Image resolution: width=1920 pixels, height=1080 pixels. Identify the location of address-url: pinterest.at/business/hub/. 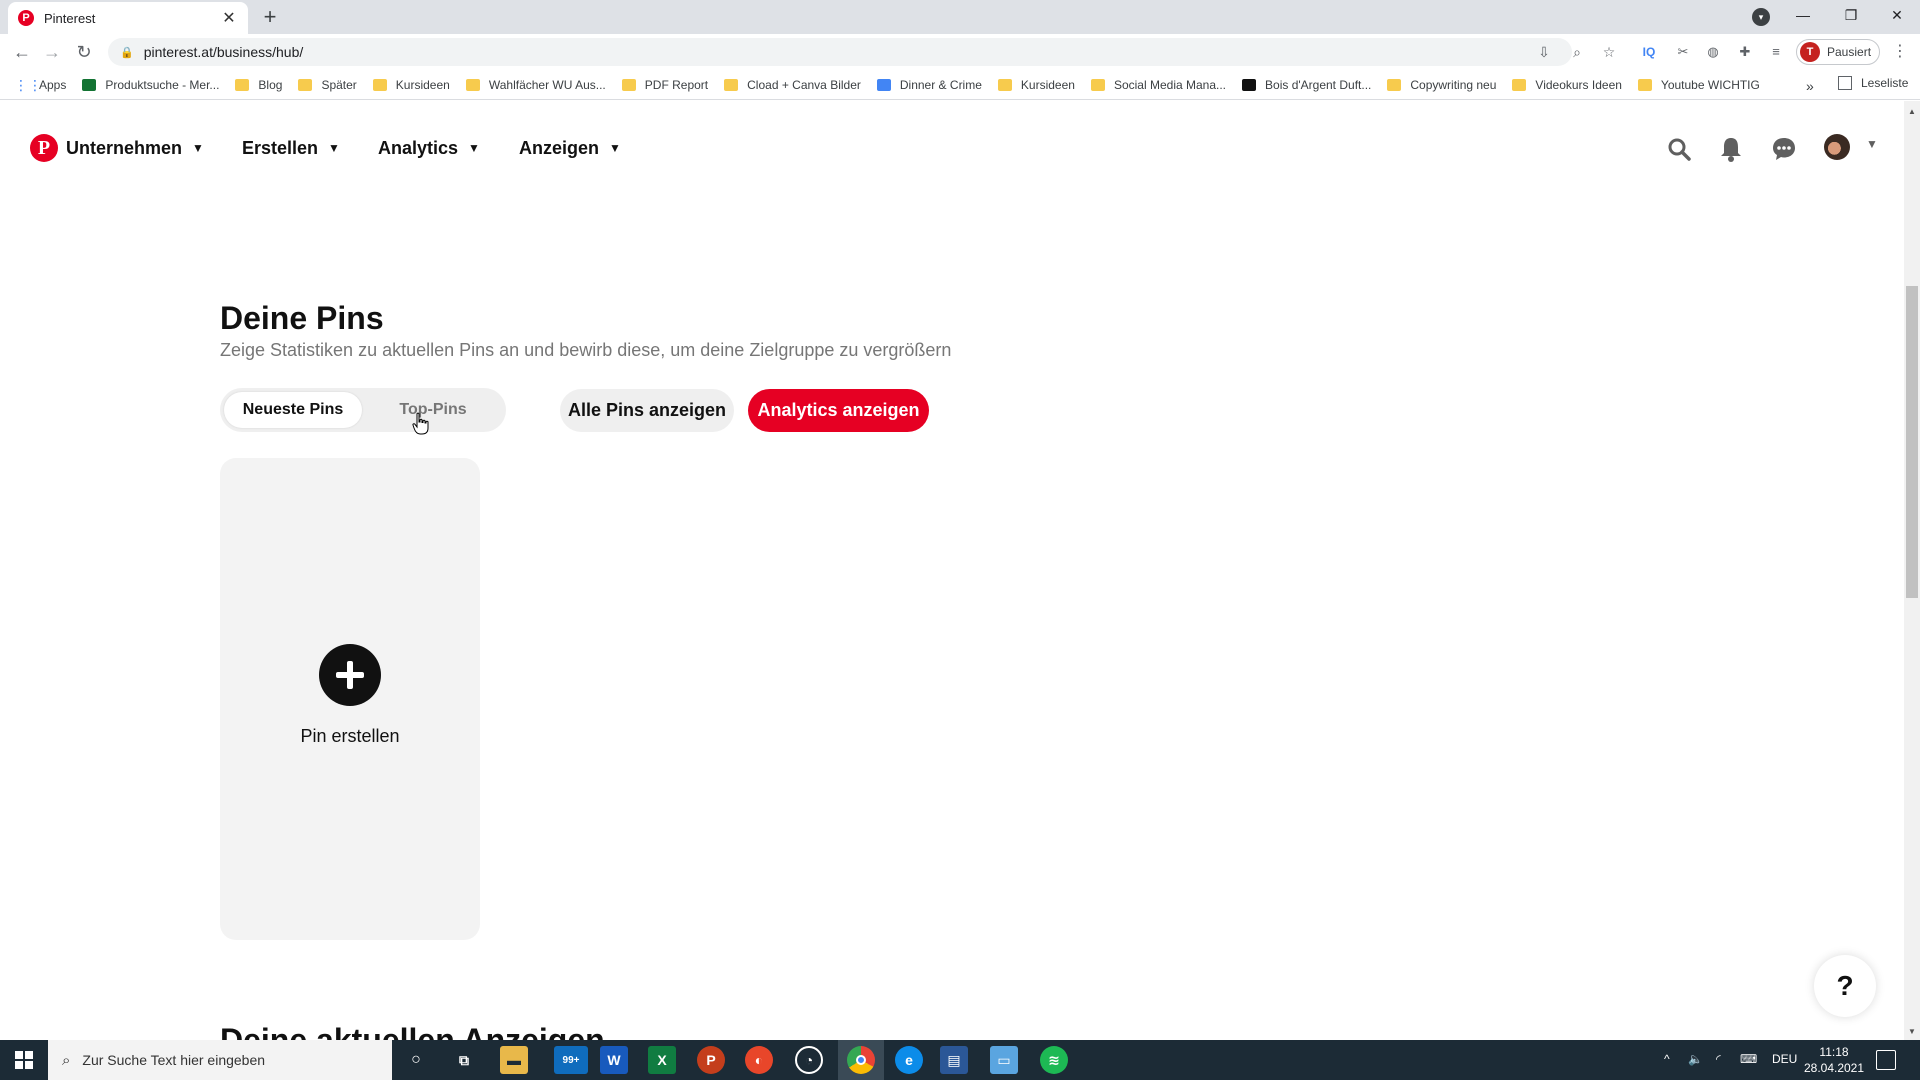
(224, 52).